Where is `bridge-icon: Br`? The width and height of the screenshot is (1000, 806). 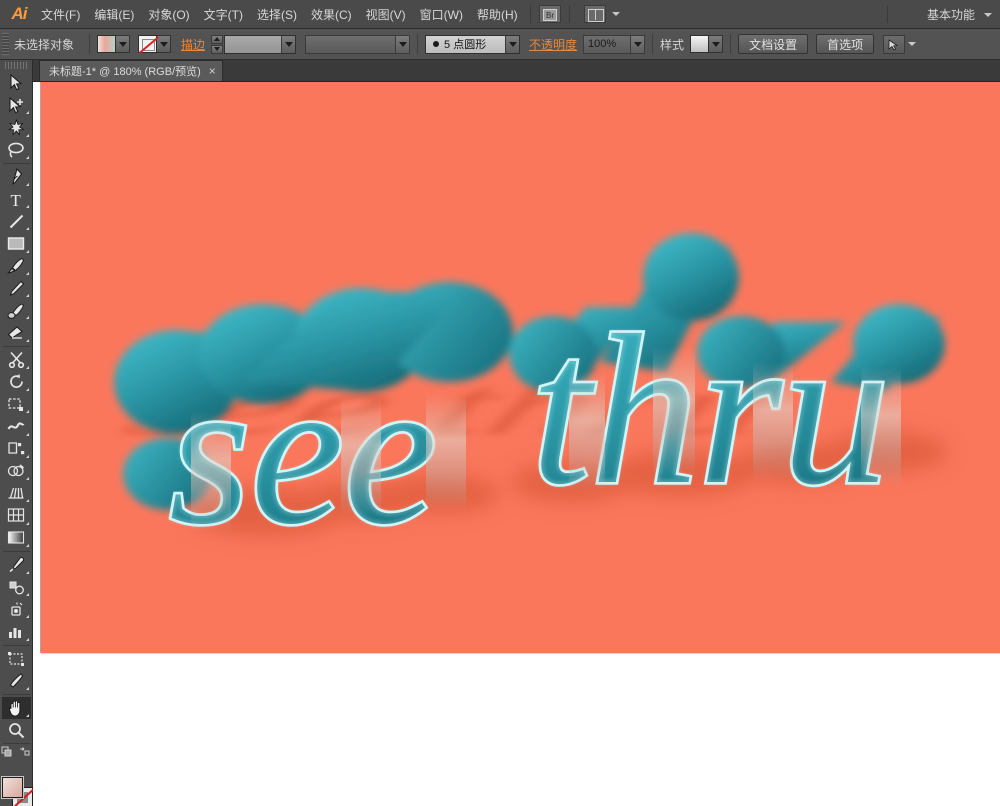 bridge-icon: Br is located at coordinates (549, 14).